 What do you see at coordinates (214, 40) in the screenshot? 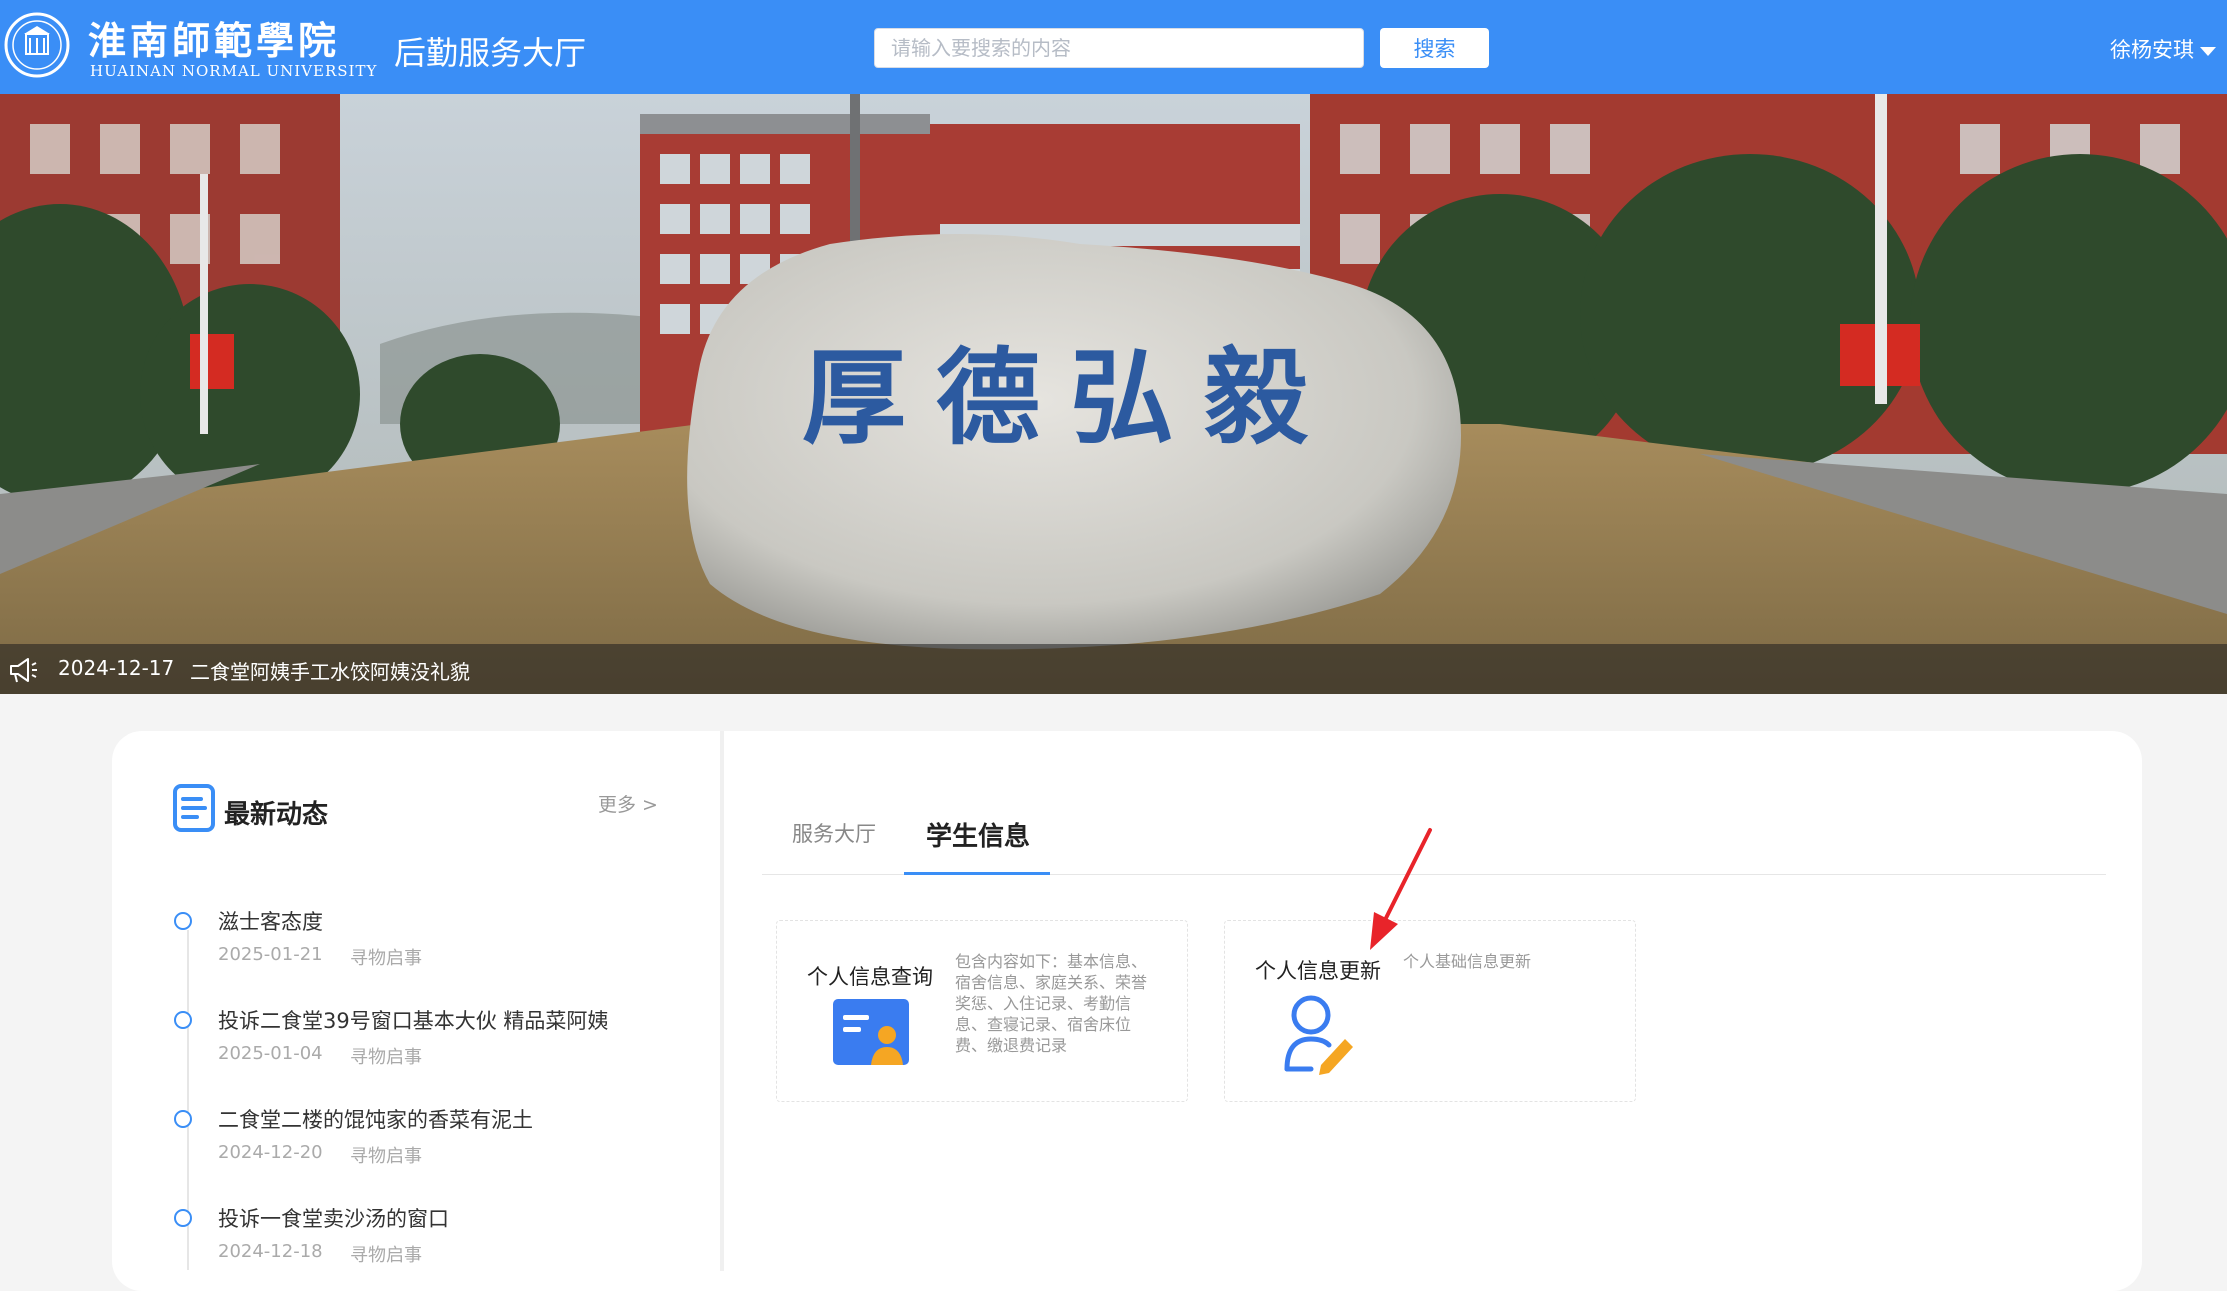
I see `university-name-cn: 淮南師範學院` at bounding box center [214, 40].